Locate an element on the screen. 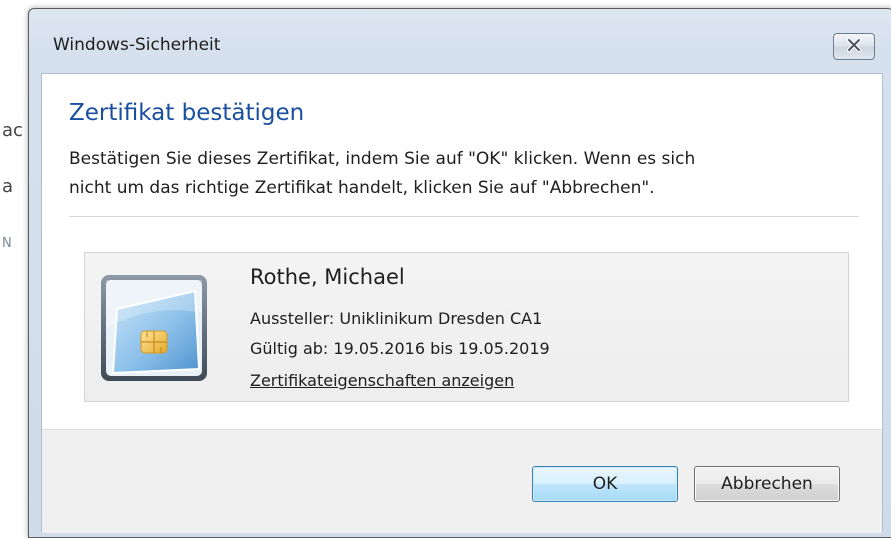  background-text: ac is located at coordinates (12, 130).